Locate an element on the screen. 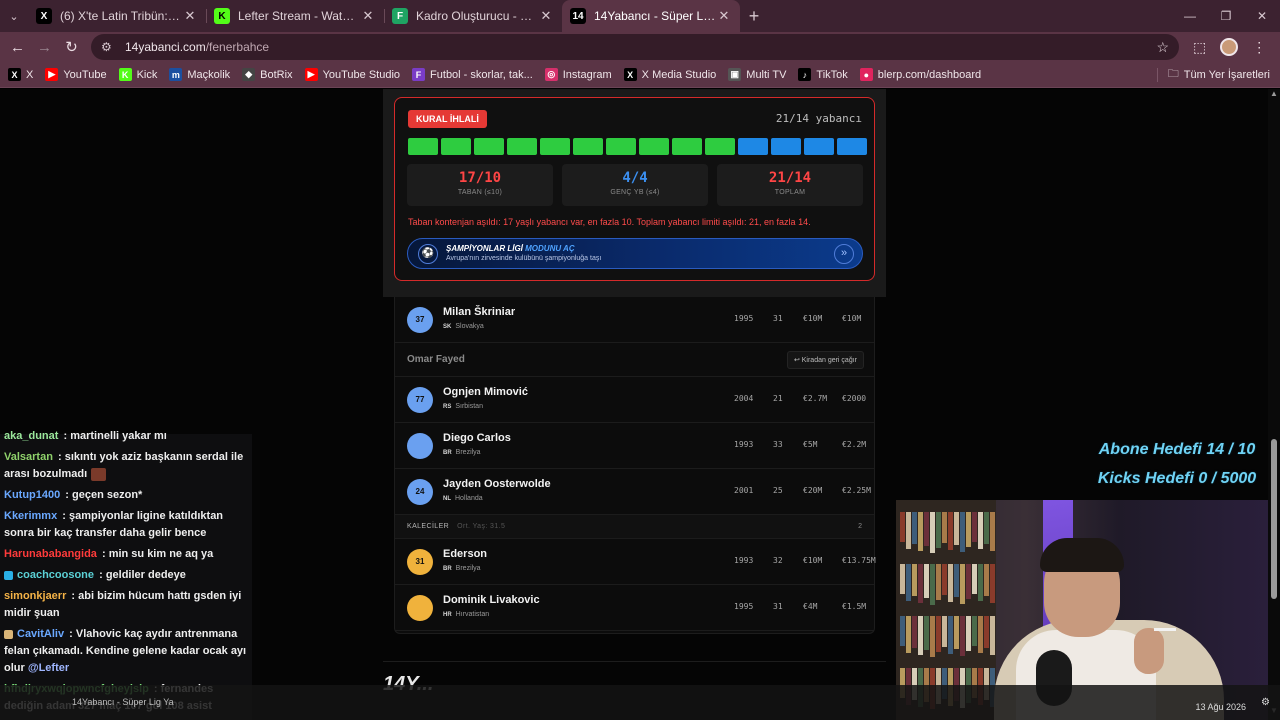 The image size is (1280, 720). minimize-icon: — is located at coordinates (1190, 16).